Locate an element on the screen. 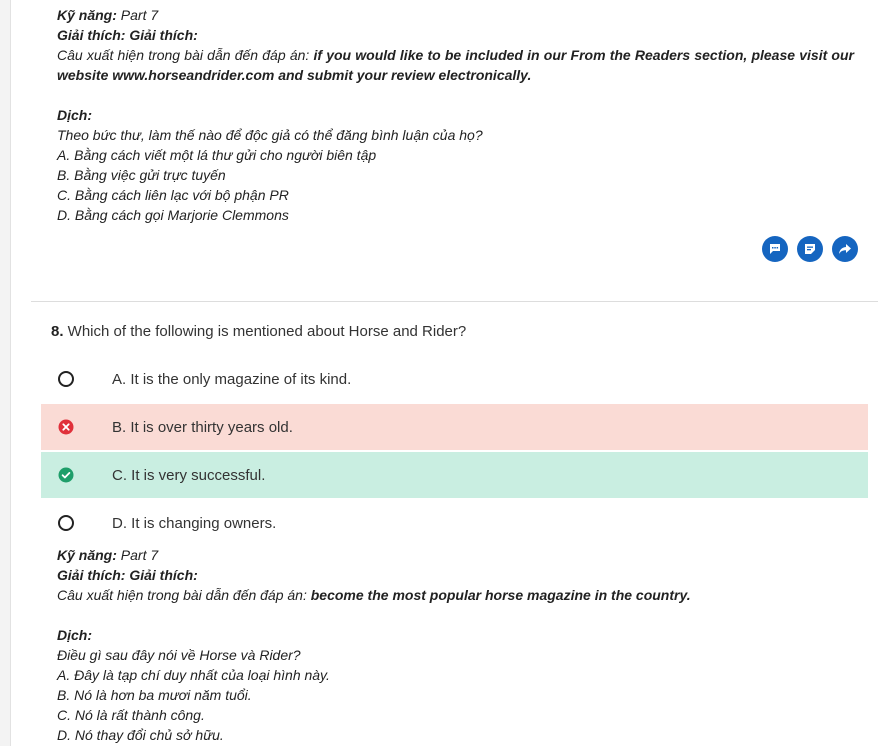 Image resolution: width=879 pixels, height=746 pixels. option-b-wrong: B. It is over thirty years old. is located at coordinates (454, 427).